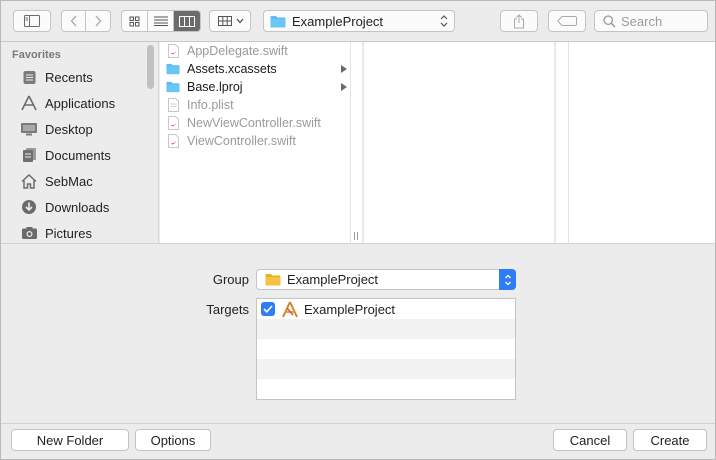  Describe the element at coordinates (237, 51) in the screenshot. I see `file-name: AppDelegate.swift` at that location.